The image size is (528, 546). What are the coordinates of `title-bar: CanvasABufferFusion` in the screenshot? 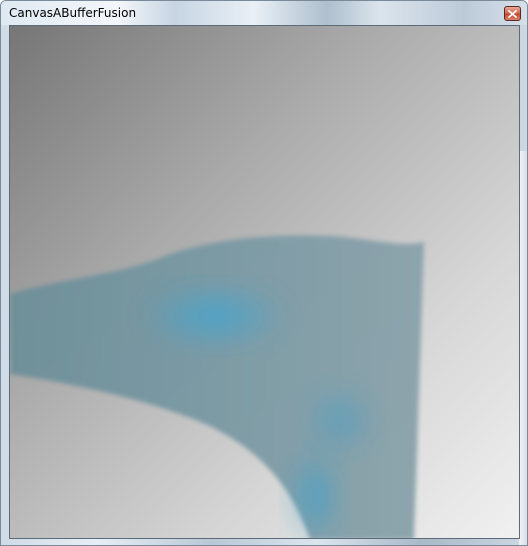 It's located at (264, 13).